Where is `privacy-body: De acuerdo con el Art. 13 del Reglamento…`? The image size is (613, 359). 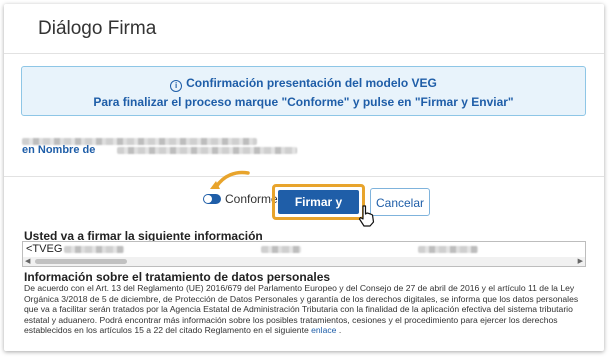
privacy-body: De acuerdo con el Art. 13 del Reglamento… is located at coordinates (301, 309).